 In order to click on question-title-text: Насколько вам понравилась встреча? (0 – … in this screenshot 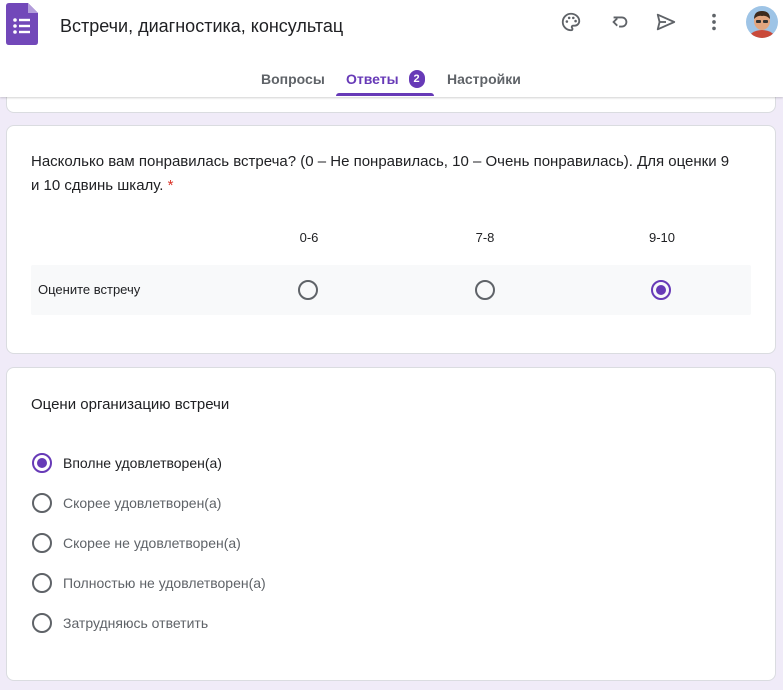, I will do `click(380, 173)`.